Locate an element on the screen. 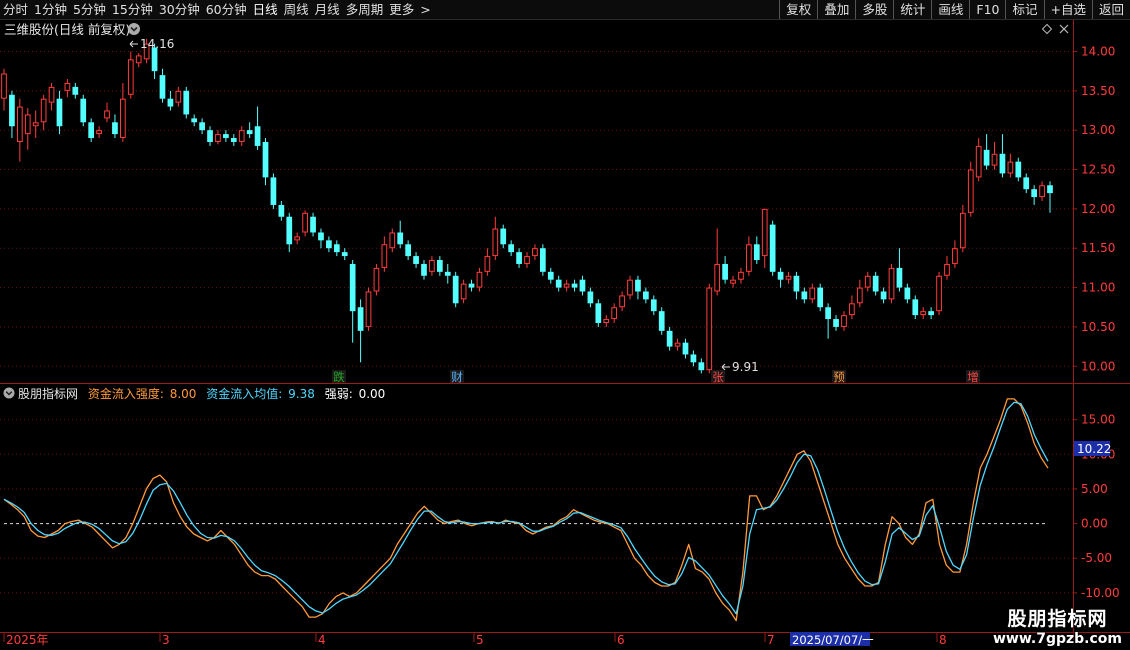 This screenshot has height=650, width=1130. weak-label: 强弱: is located at coordinates (339, 394).